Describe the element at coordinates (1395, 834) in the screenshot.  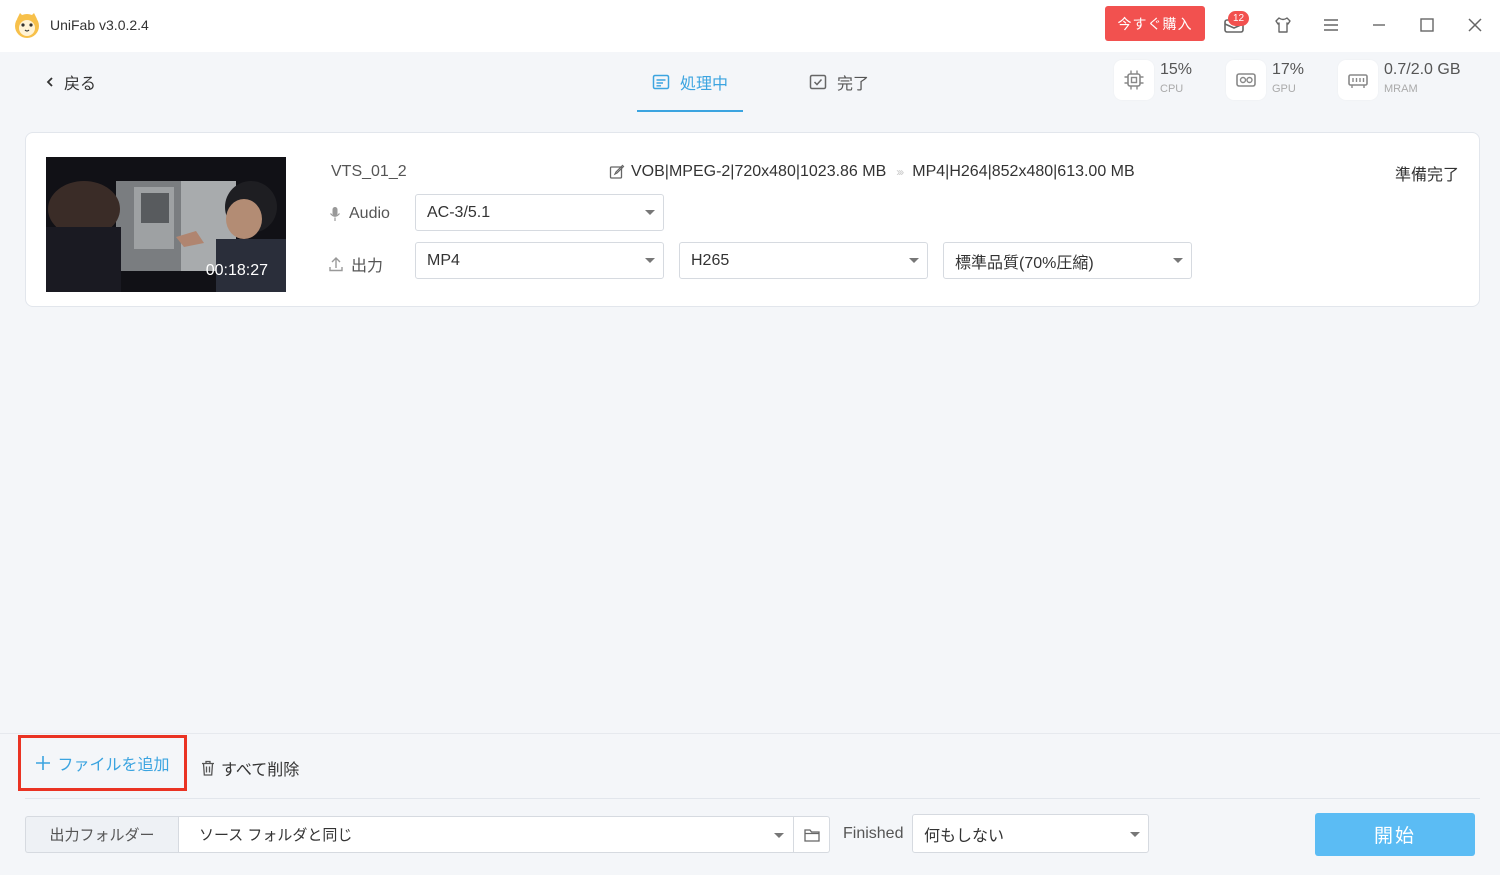
I see `start-button: 開始` at that location.